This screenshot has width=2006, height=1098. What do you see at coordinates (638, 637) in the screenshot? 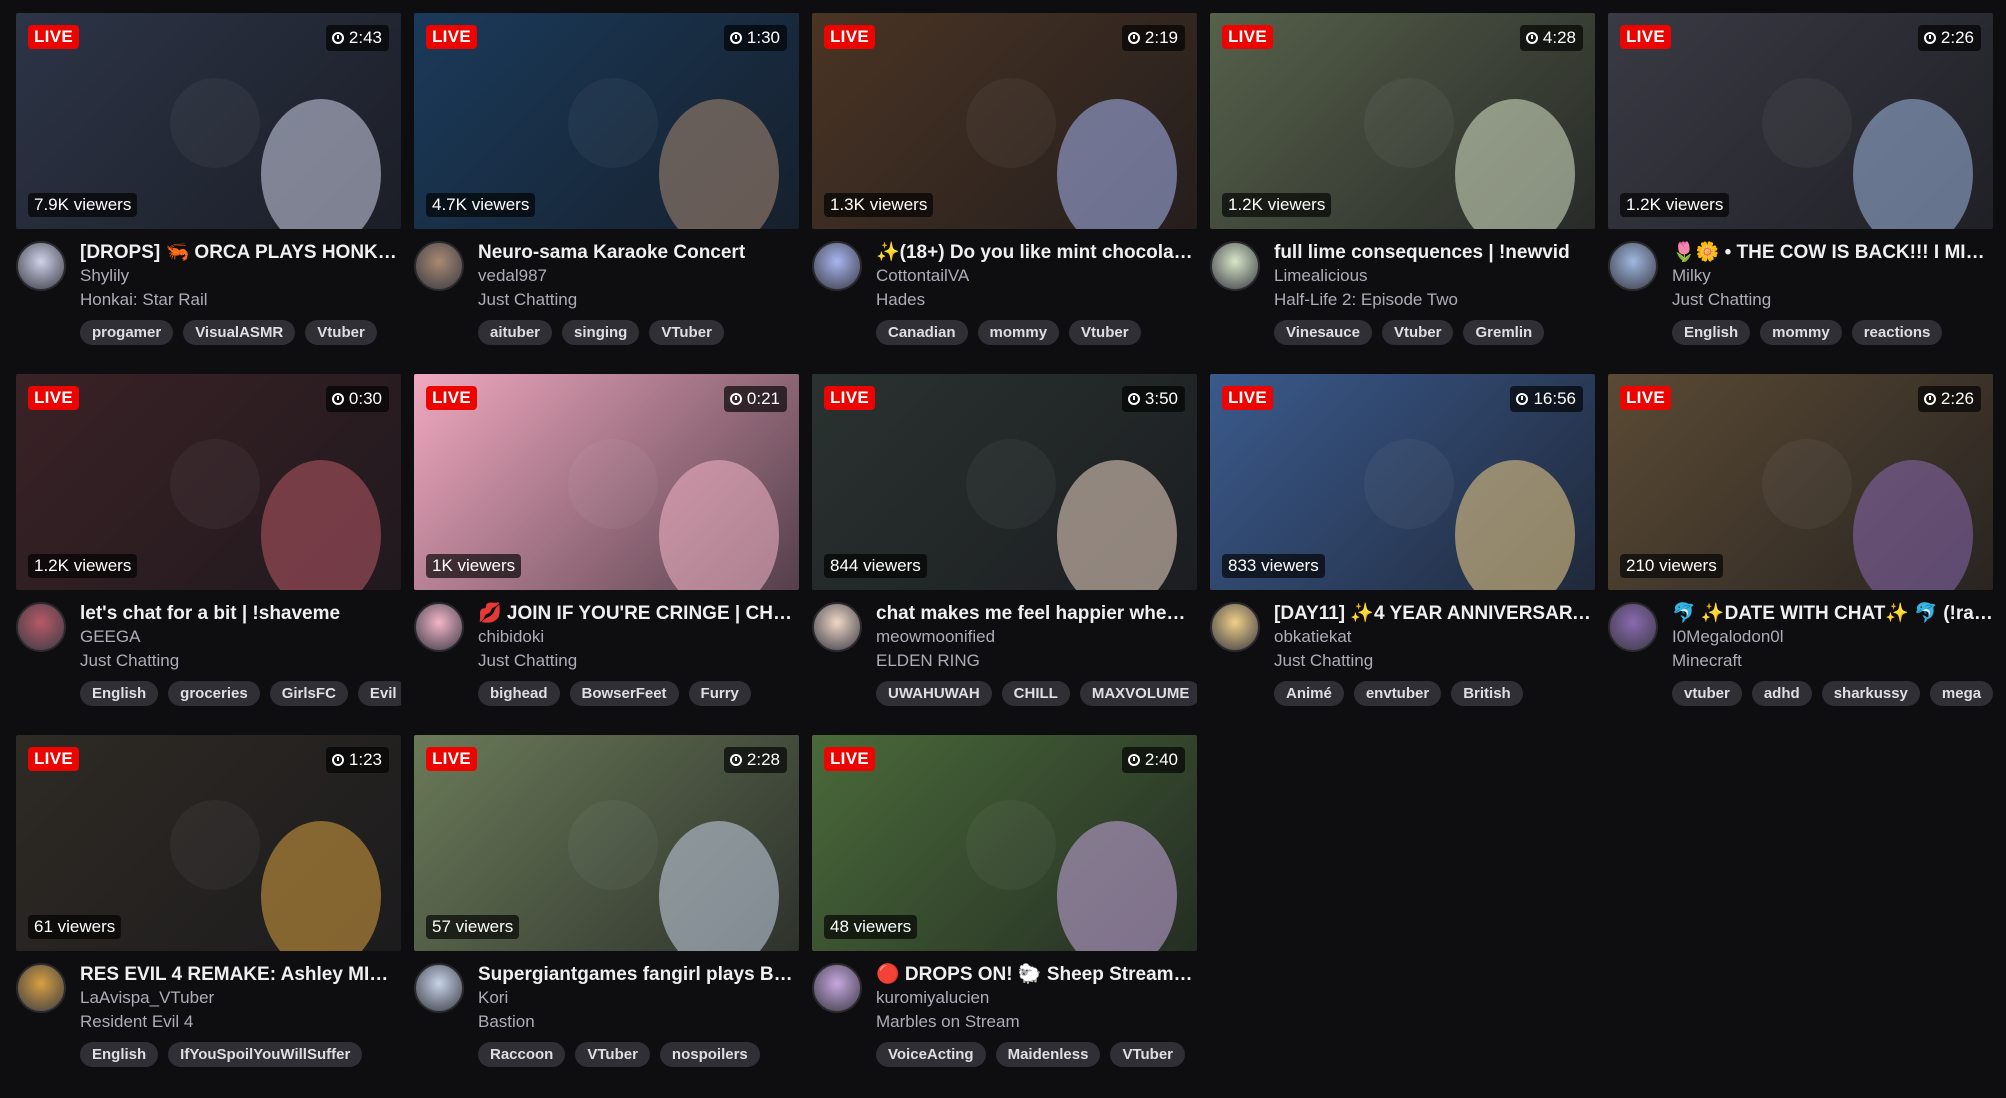
I see `channel-name: chibidoki` at bounding box center [638, 637].